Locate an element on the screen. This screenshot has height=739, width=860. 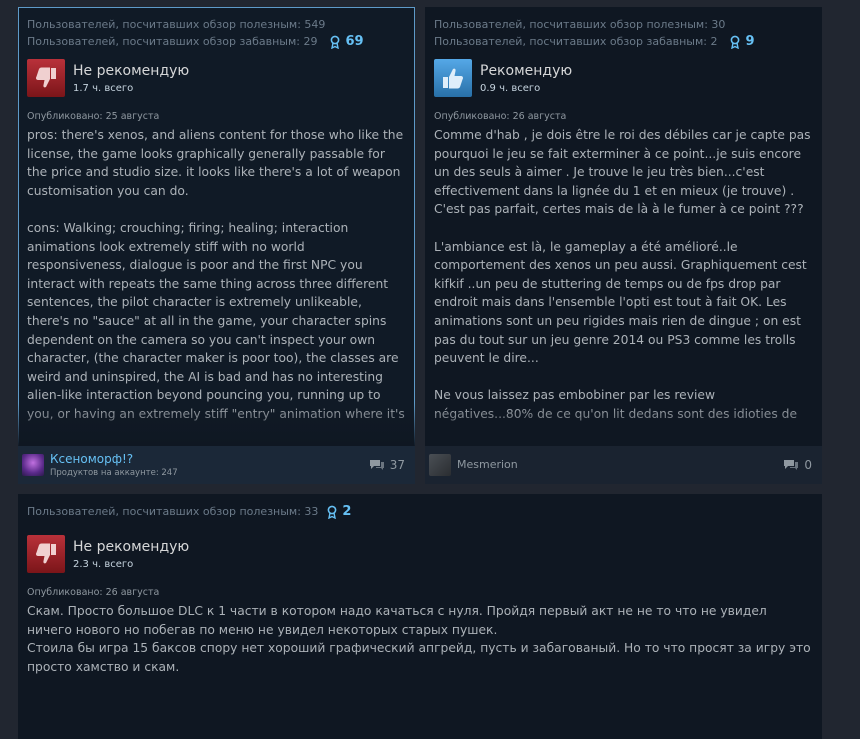
author-name: Mesmerion is located at coordinates (620, 465).